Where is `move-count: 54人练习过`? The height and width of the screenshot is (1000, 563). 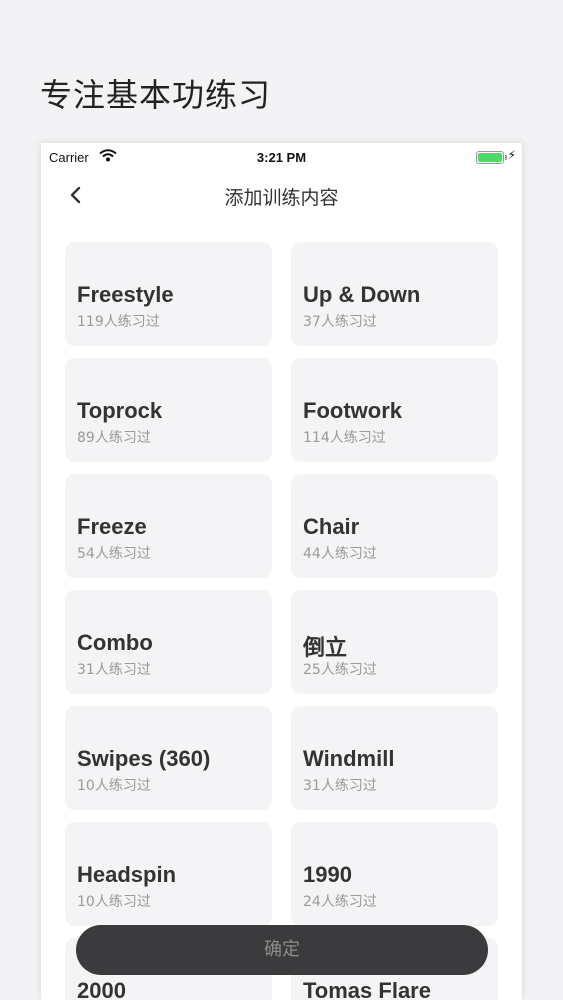
move-count: 54人练习过 is located at coordinates (114, 554).